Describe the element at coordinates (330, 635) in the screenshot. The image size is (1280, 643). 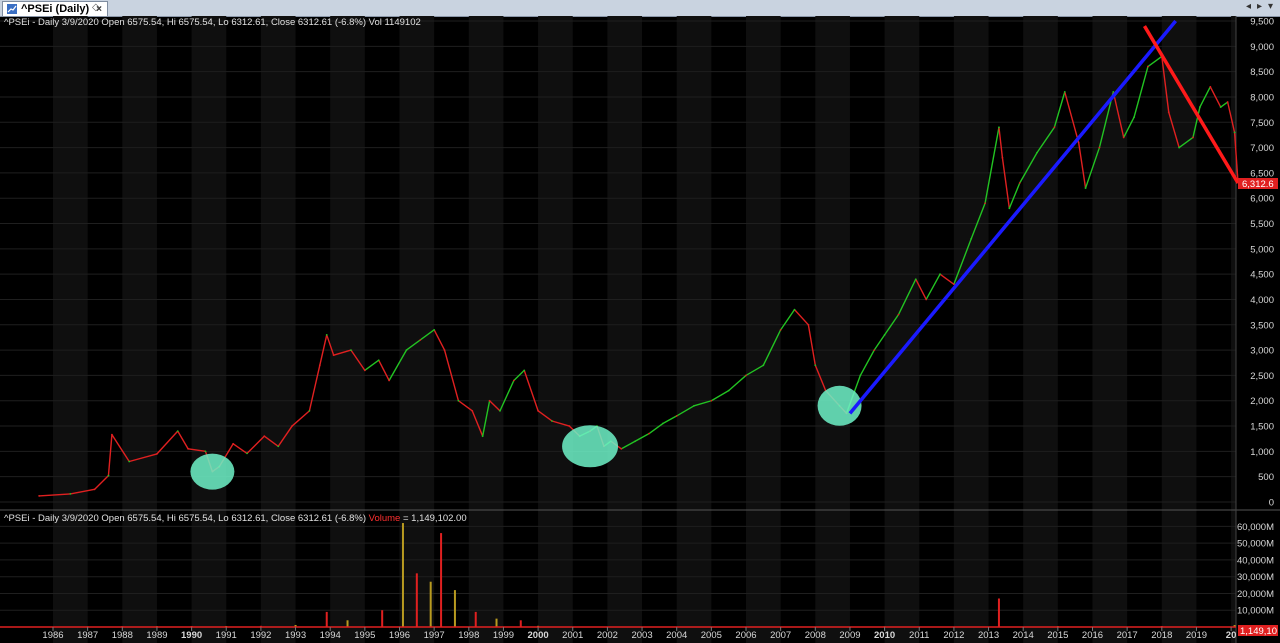
I see `time-tick-label: 1994` at that location.